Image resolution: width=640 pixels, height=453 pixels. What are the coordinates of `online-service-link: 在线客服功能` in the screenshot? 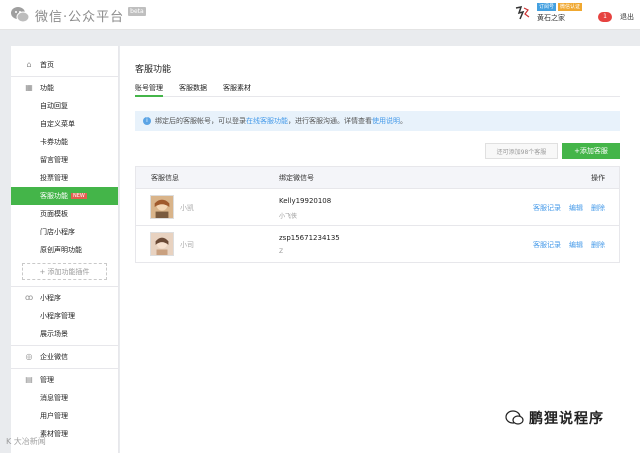 It's located at (267, 121).